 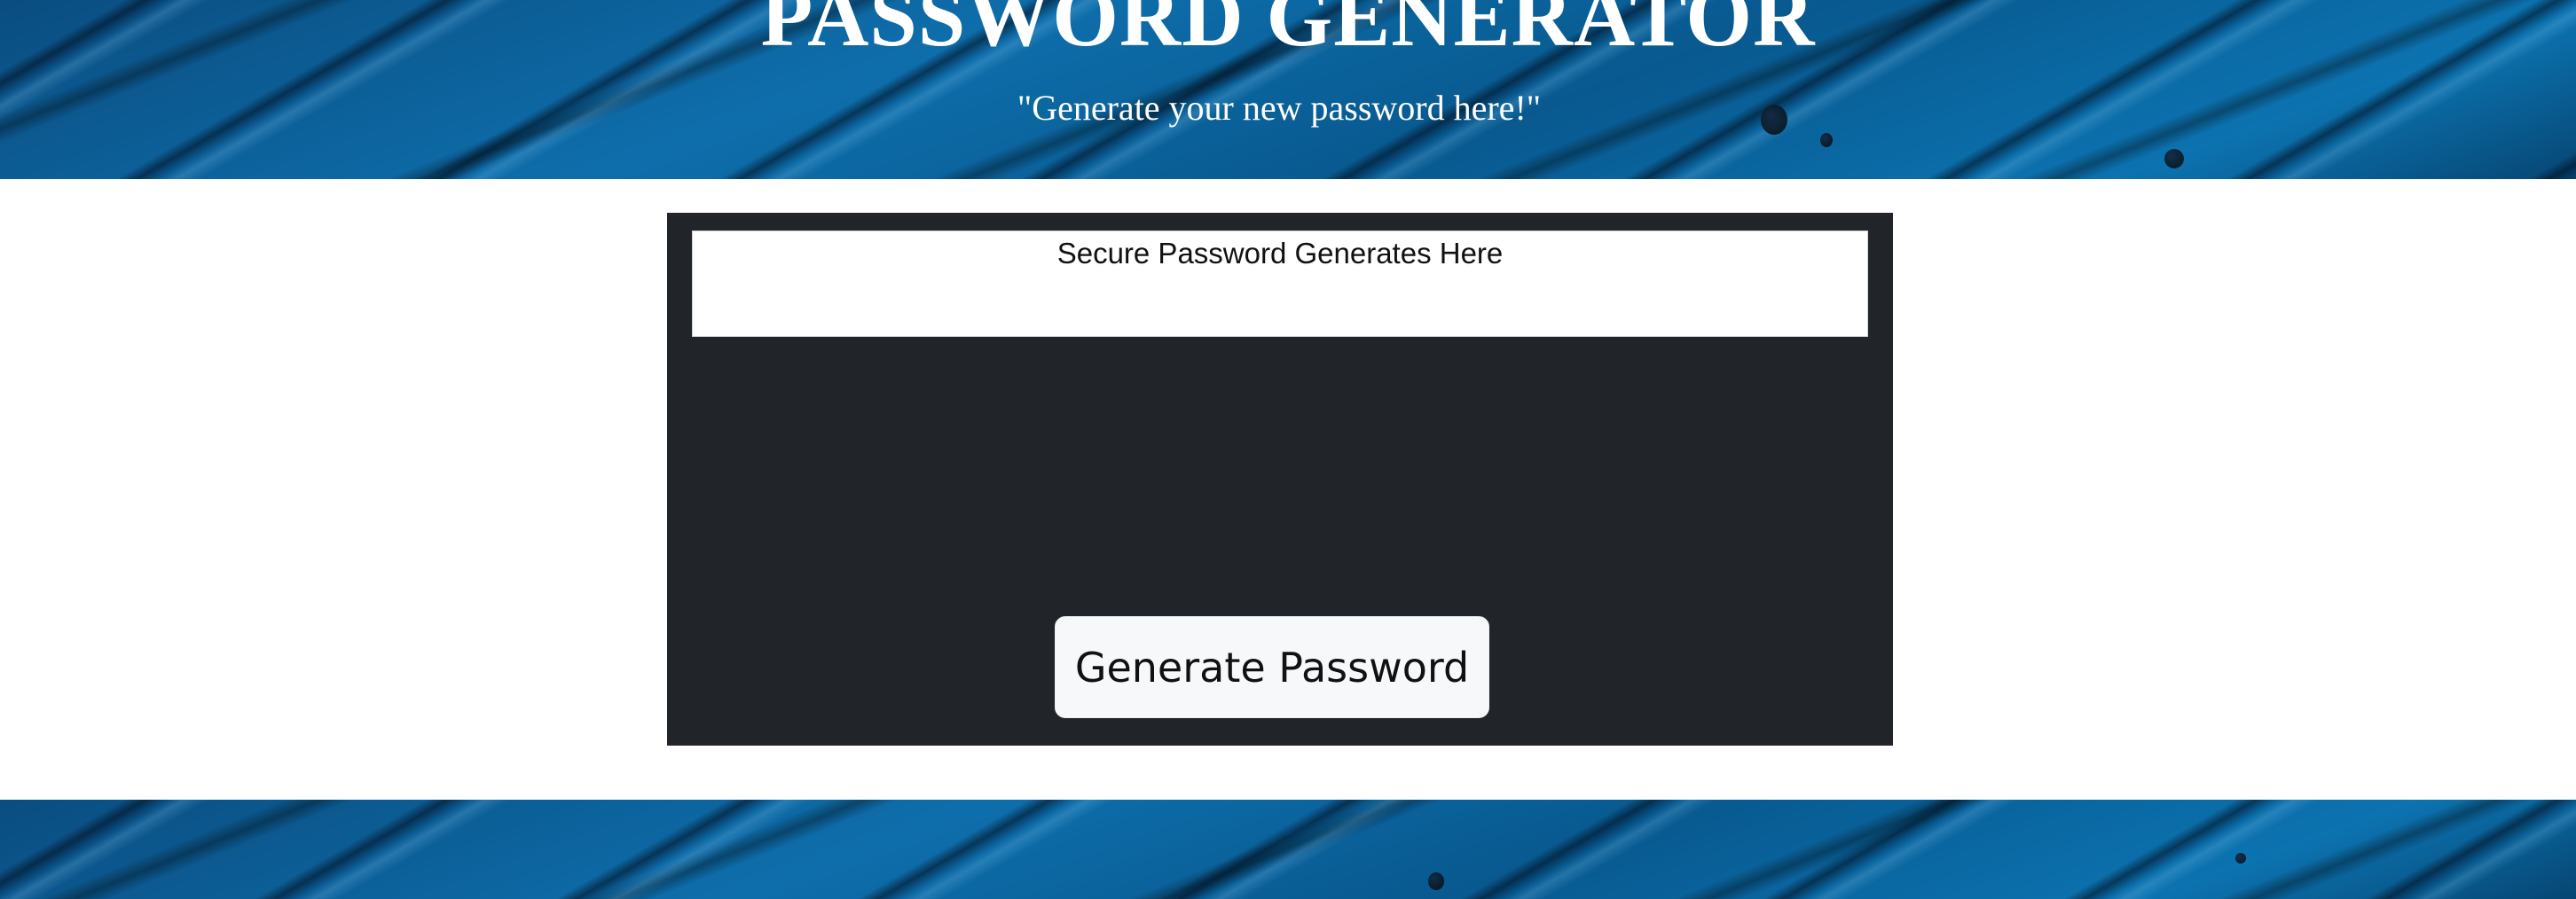 I want to click on password-output-field, so click(x=1280, y=284).